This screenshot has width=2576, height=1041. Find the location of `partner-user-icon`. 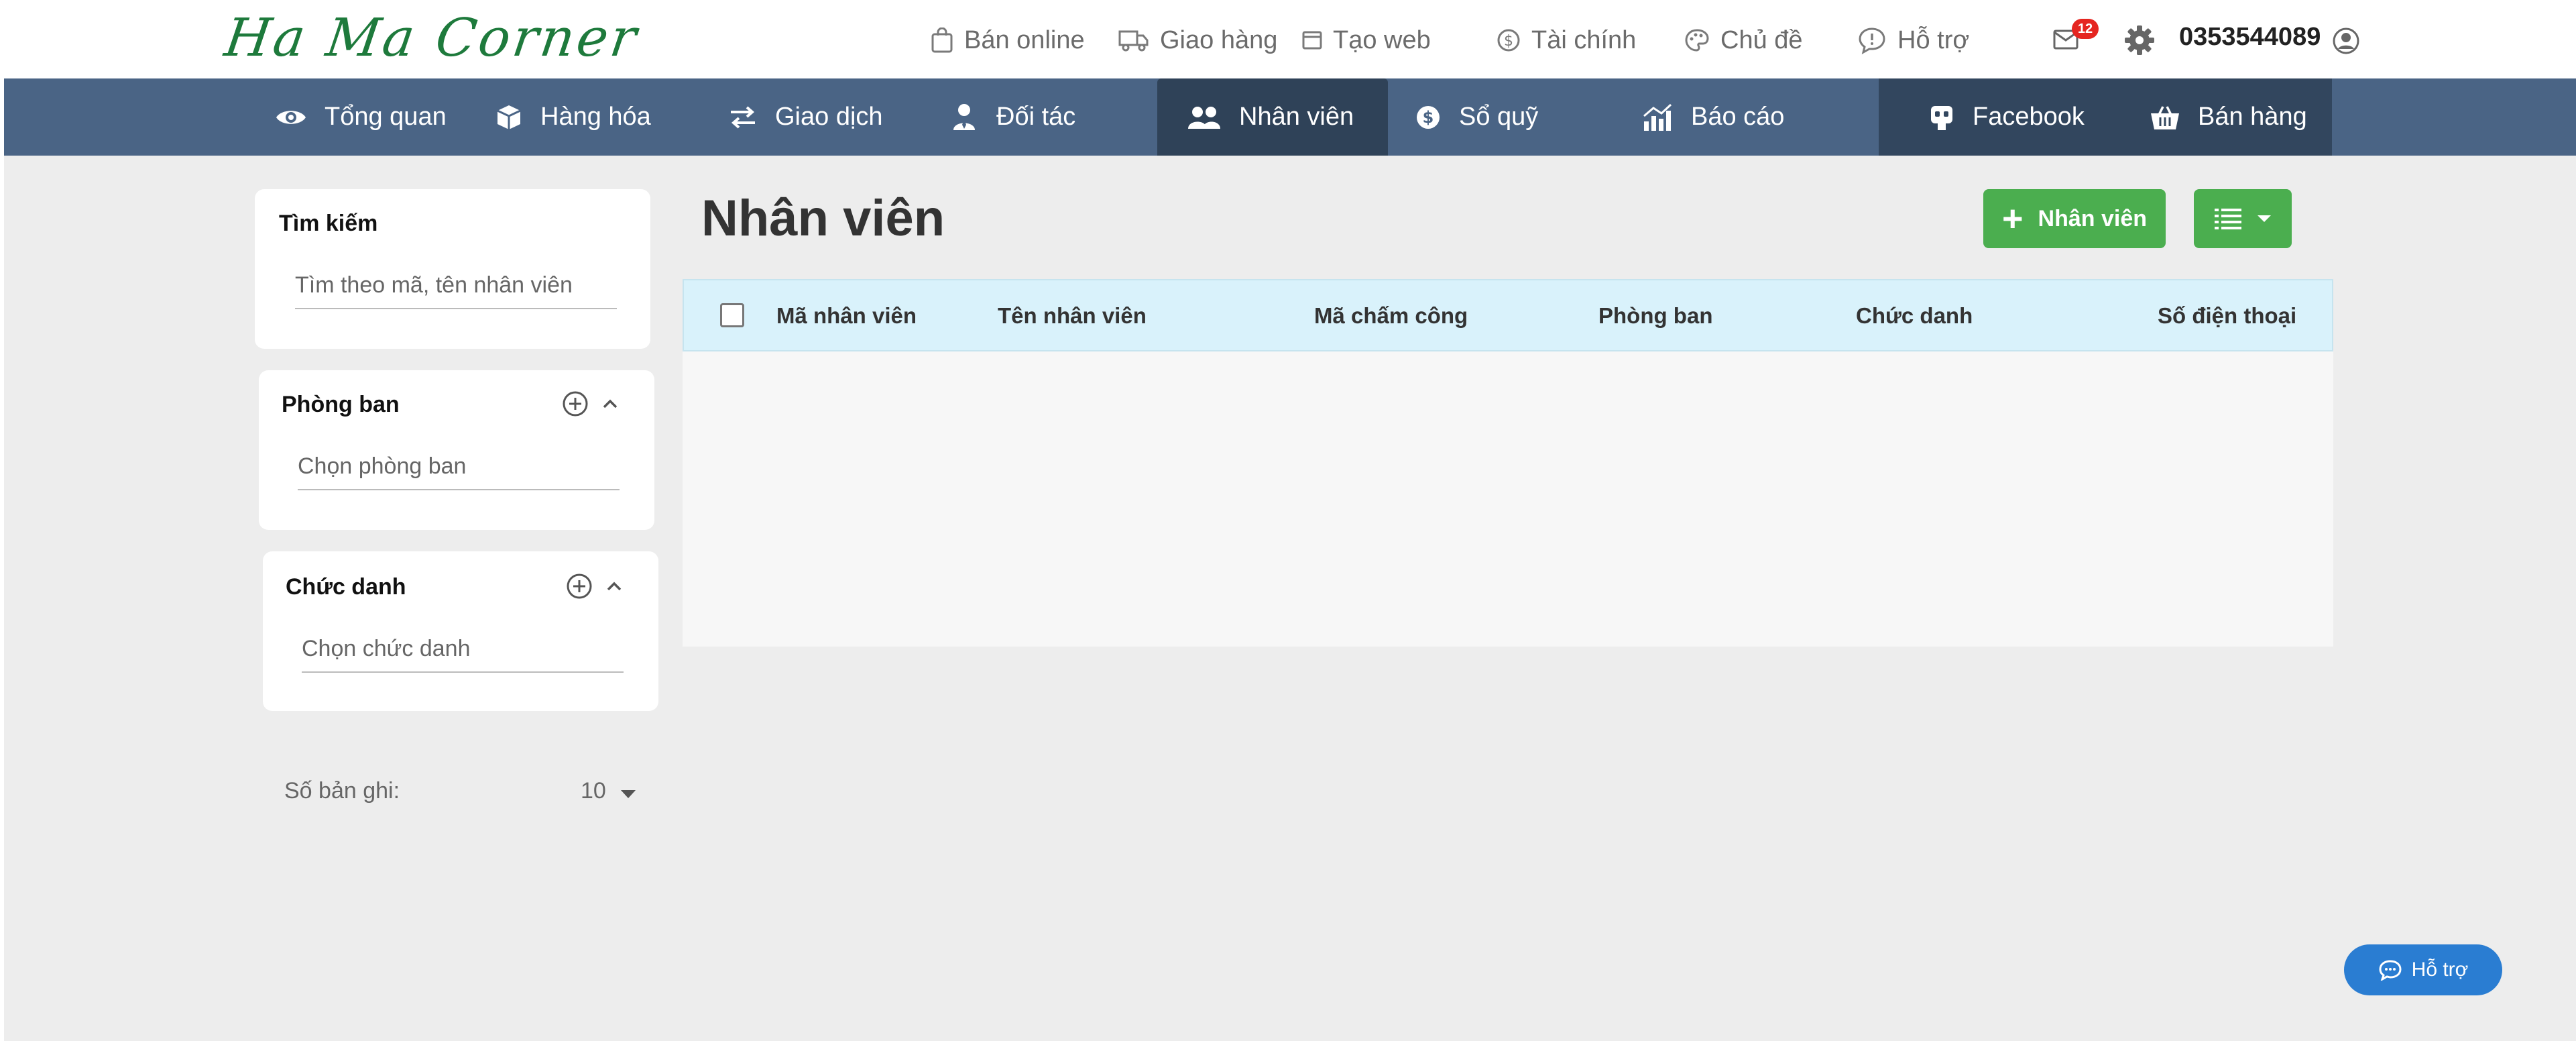

partner-user-icon is located at coordinates (964, 116).